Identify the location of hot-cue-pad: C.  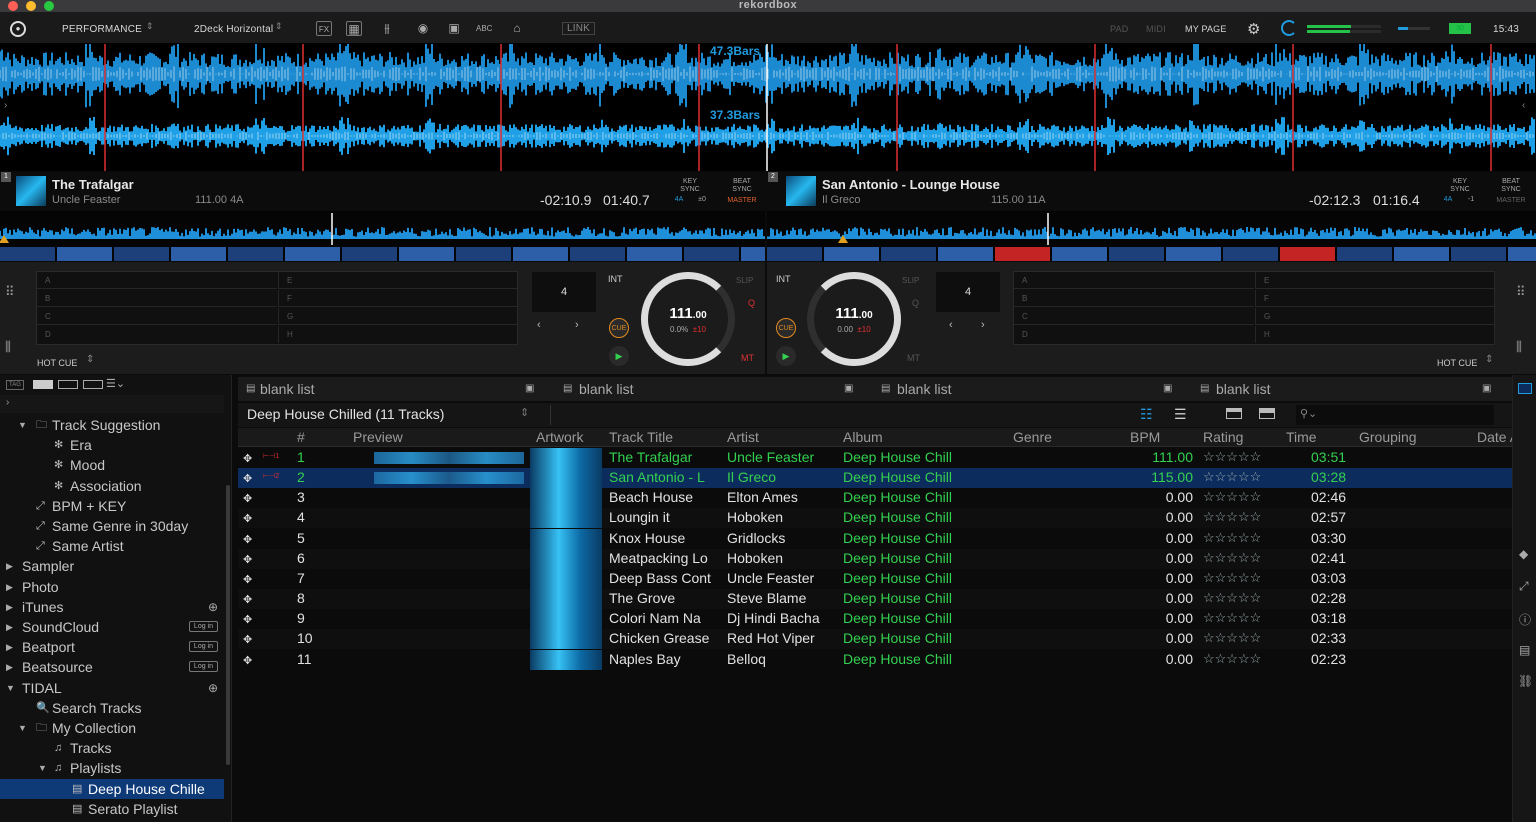
(1134, 316).